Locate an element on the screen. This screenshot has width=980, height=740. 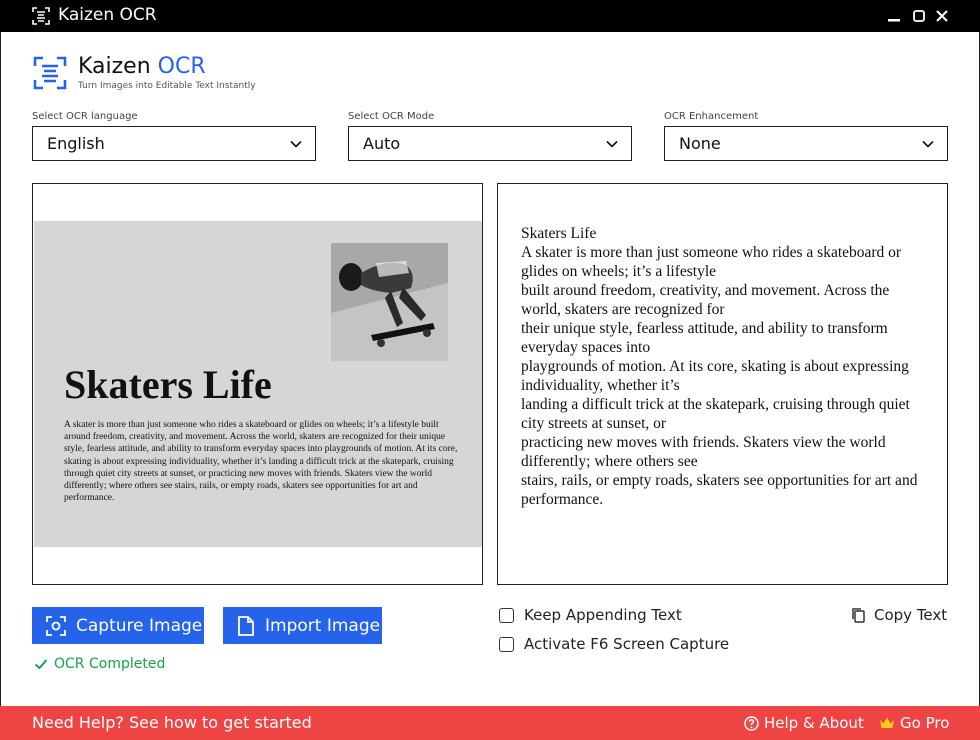
enhancement-value: None is located at coordinates (700, 143).